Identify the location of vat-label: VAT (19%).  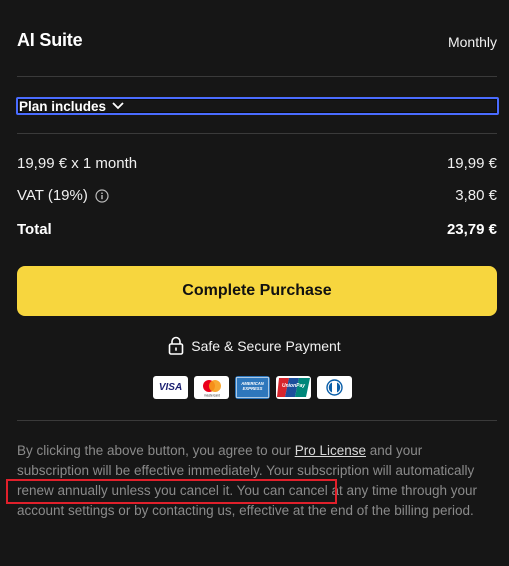
(52, 195).